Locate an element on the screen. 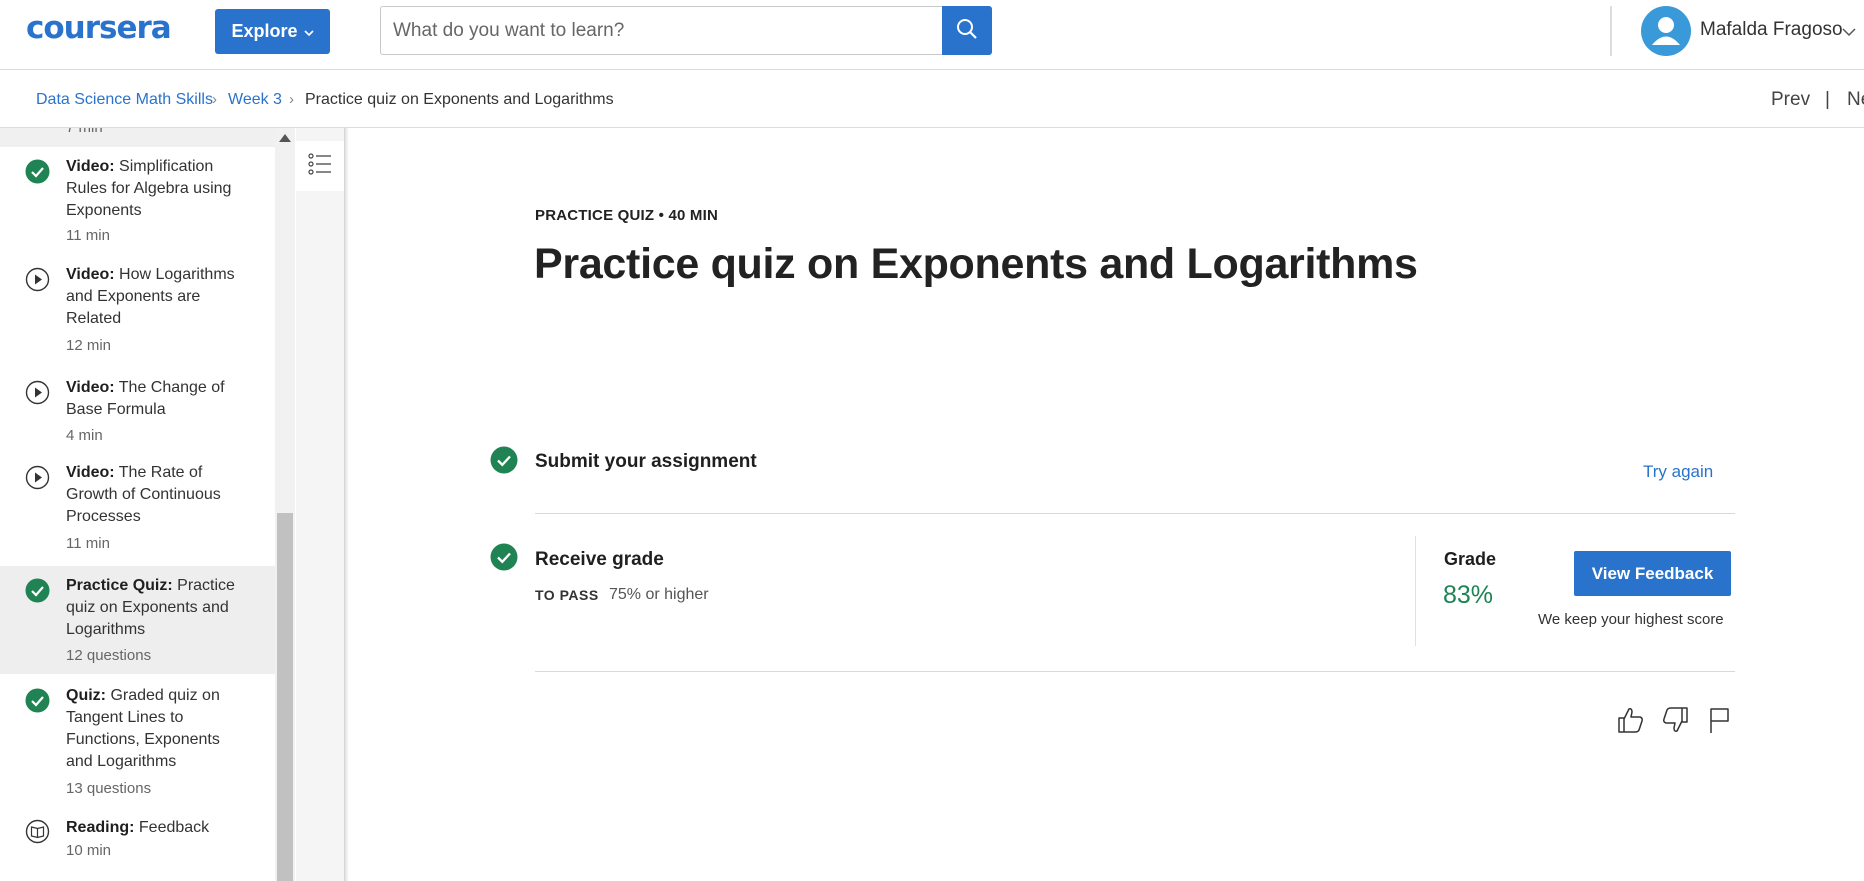 The height and width of the screenshot is (881, 1864). try-again-link: Try again is located at coordinates (1678, 472).